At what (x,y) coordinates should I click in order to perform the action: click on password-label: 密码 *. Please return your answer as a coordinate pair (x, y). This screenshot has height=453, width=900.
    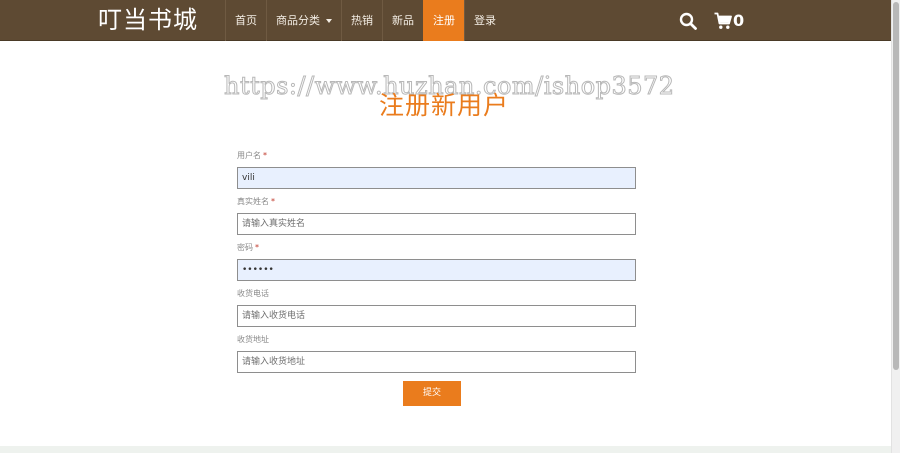
    Looking at the image, I should click on (437, 248).